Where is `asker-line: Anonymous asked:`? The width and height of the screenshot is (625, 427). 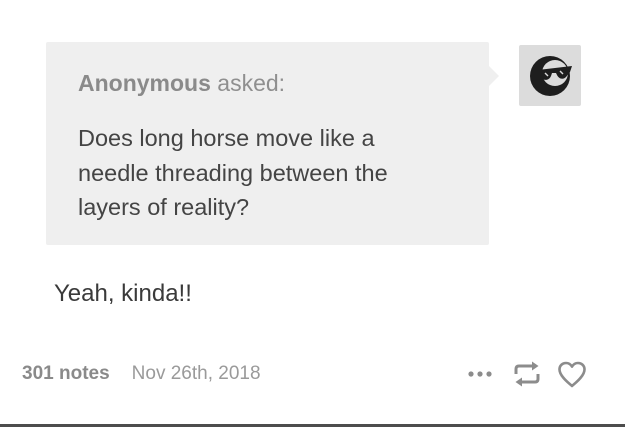 asker-line: Anonymous asked: is located at coordinates (268, 83).